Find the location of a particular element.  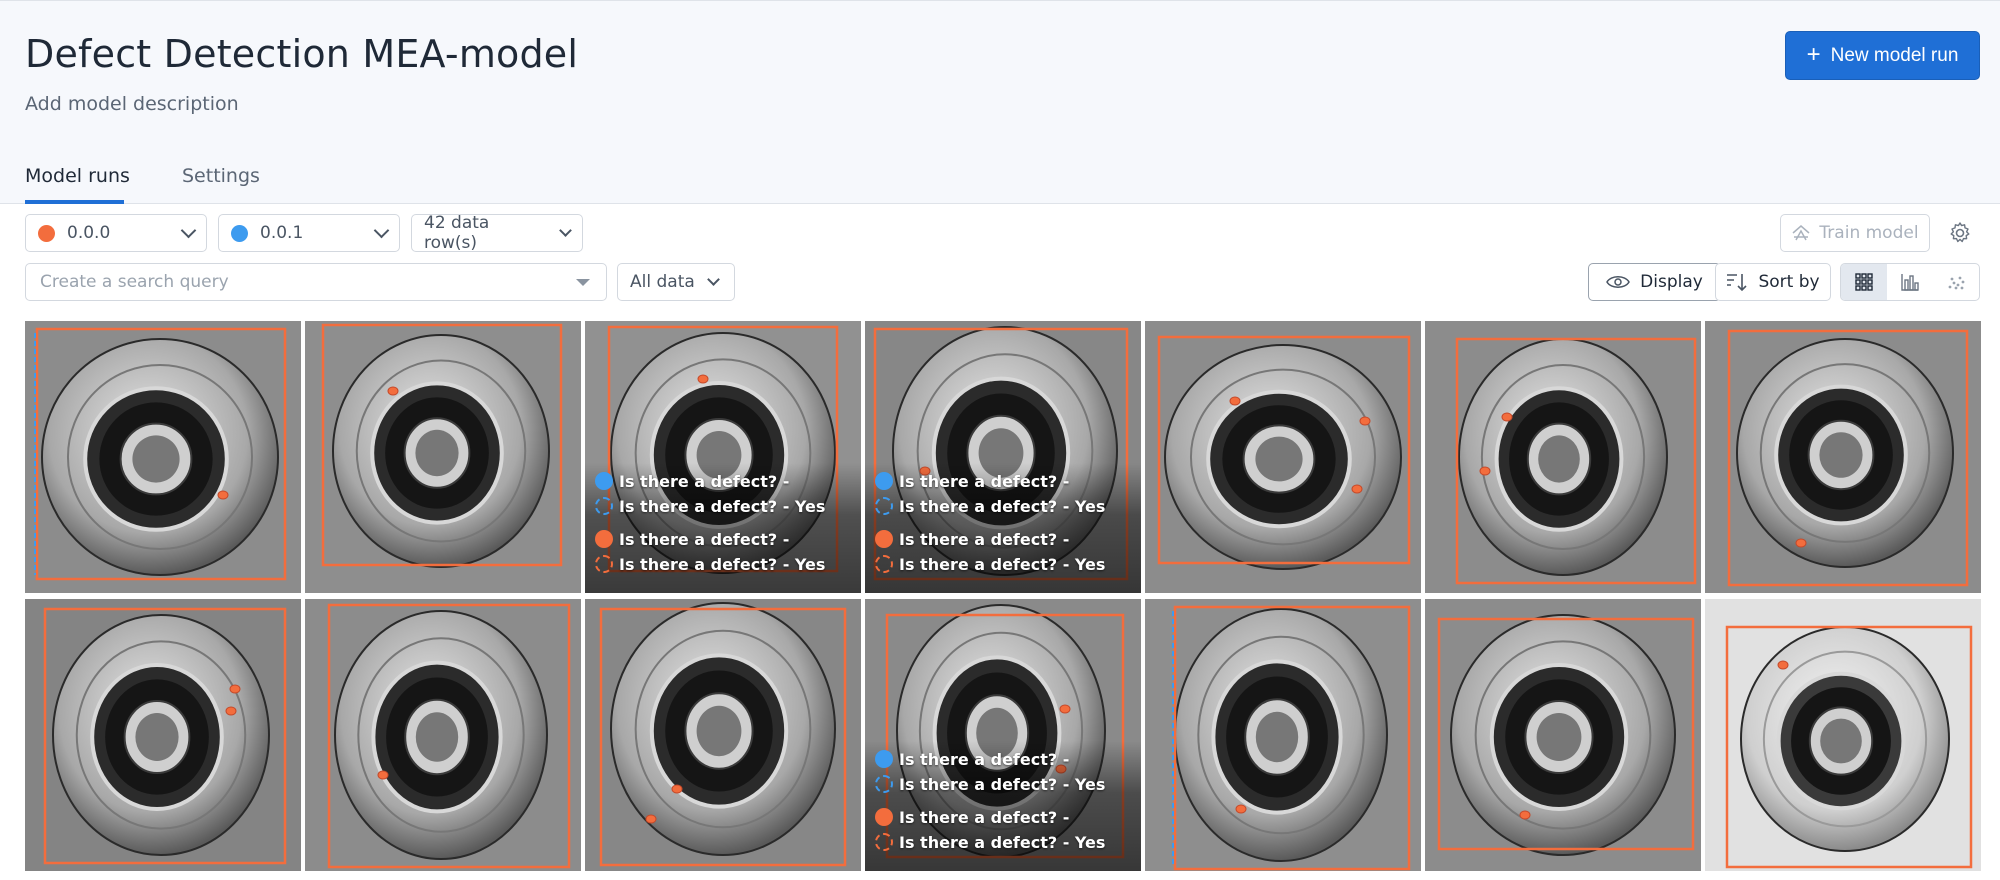

plus-icon: + is located at coordinates (1813, 54).